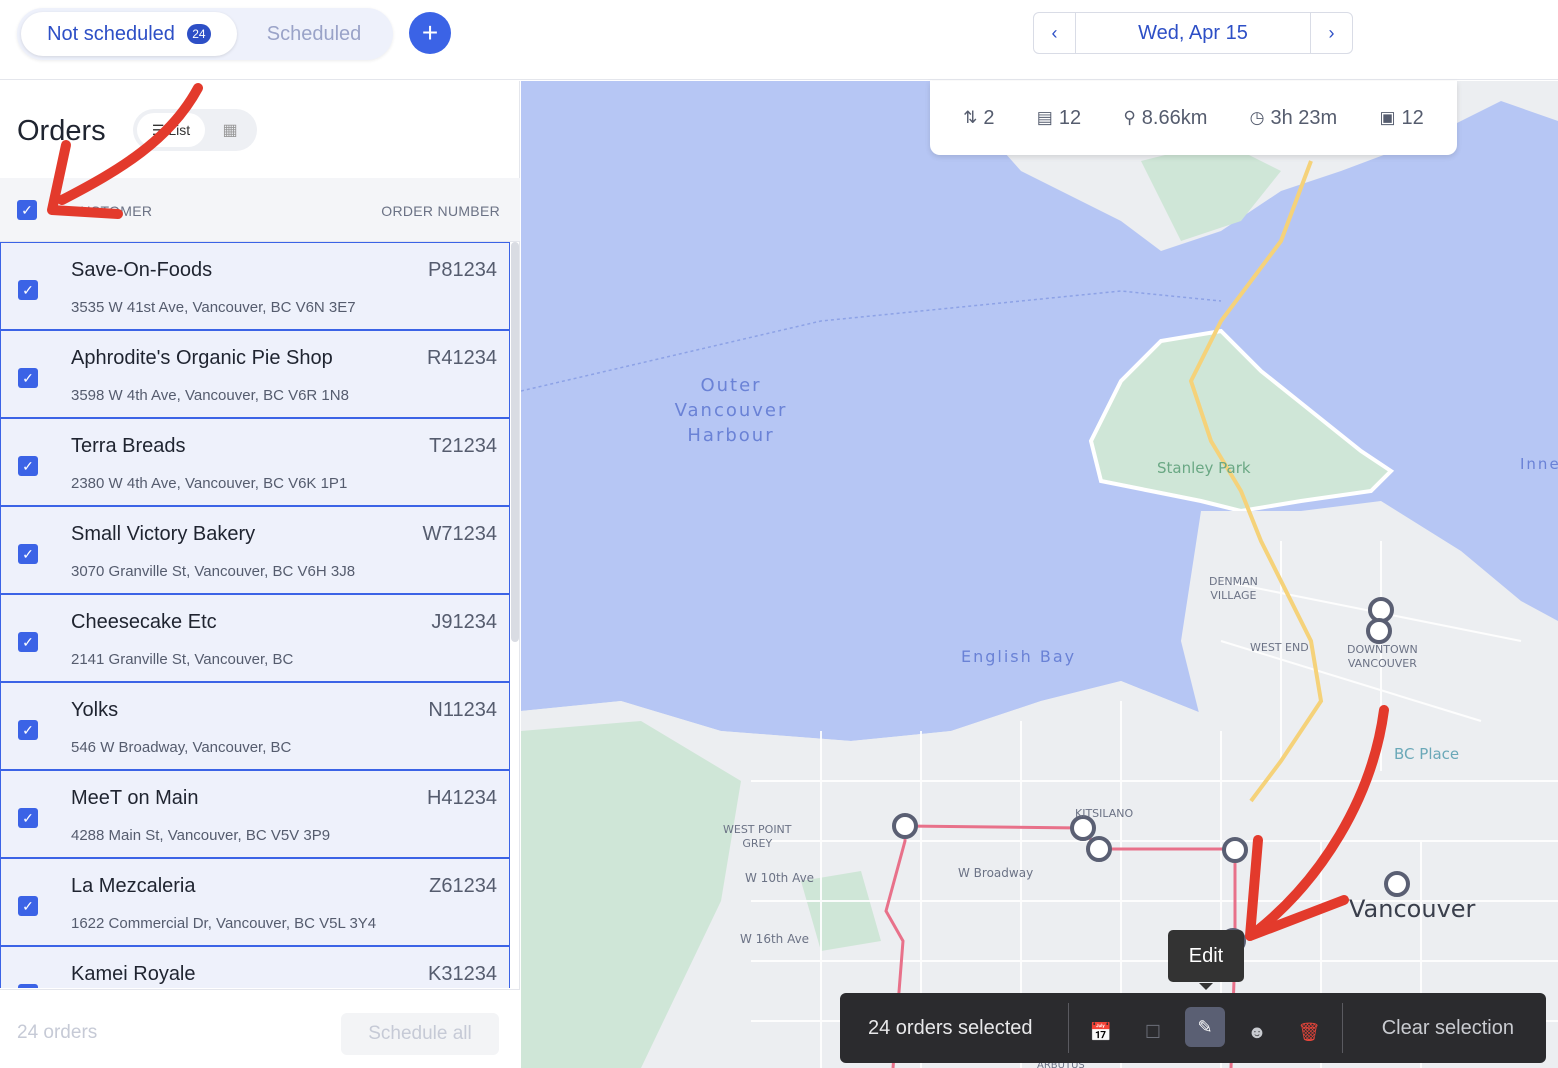 Image resolution: width=1558 pixels, height=1068 pixels. What do you see at coordinates (182, 659) in the screenshot?
I see `order-address: 2141 Granville St, Vancouver, BC` at bounding box center [182, 659].